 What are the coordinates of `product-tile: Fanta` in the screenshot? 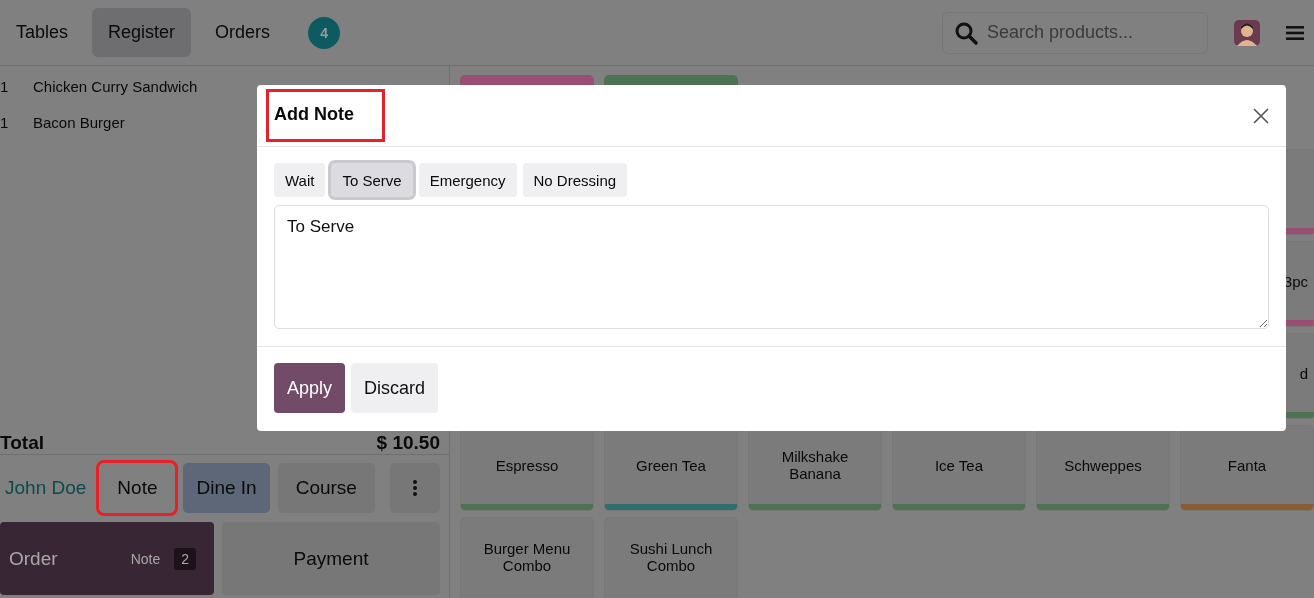 It's located at (1247, 468).